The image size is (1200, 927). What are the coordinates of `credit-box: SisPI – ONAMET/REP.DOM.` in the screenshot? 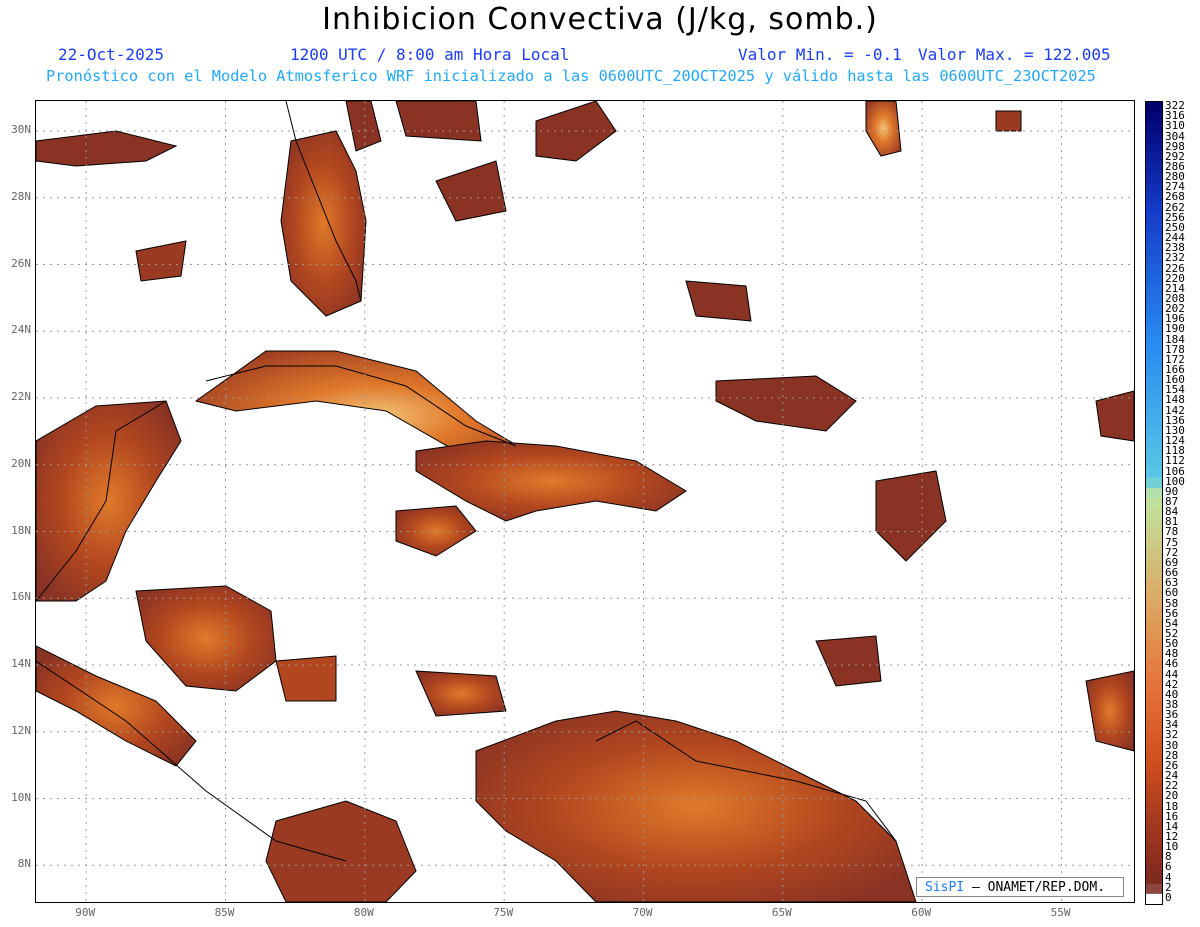 It's located at (1020, 887).